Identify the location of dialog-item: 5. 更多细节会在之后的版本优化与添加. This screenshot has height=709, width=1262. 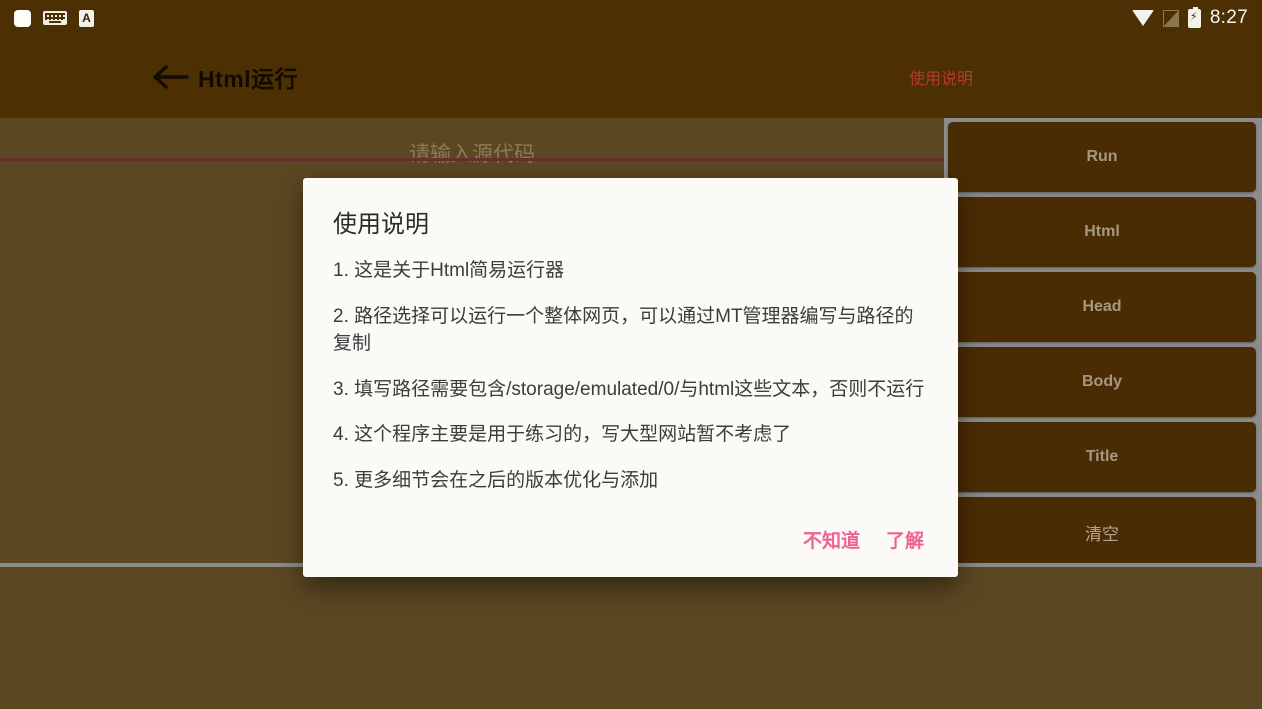
(496, 480).